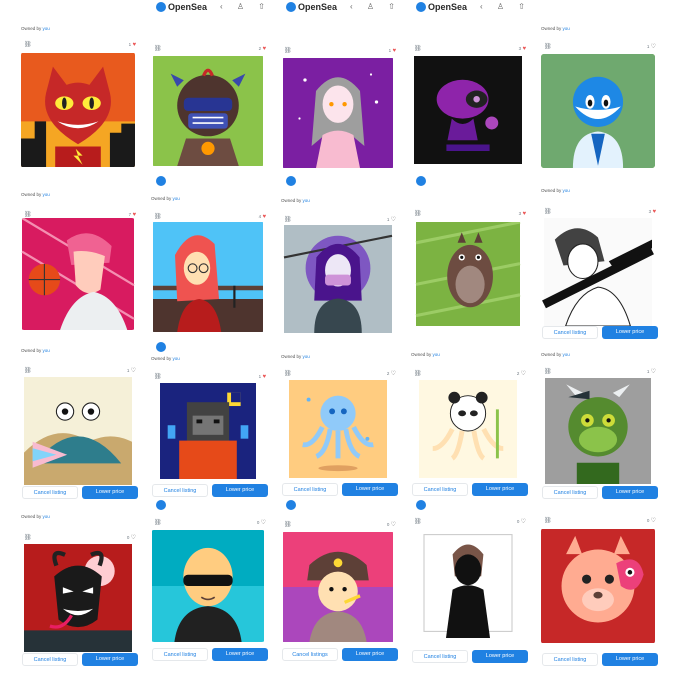 This screenshot has height=680, width=680. What do you see at coordinates (598, 431) in the screenshot?
I see `nft-image-green-ape` at bounding box center [598, 431].